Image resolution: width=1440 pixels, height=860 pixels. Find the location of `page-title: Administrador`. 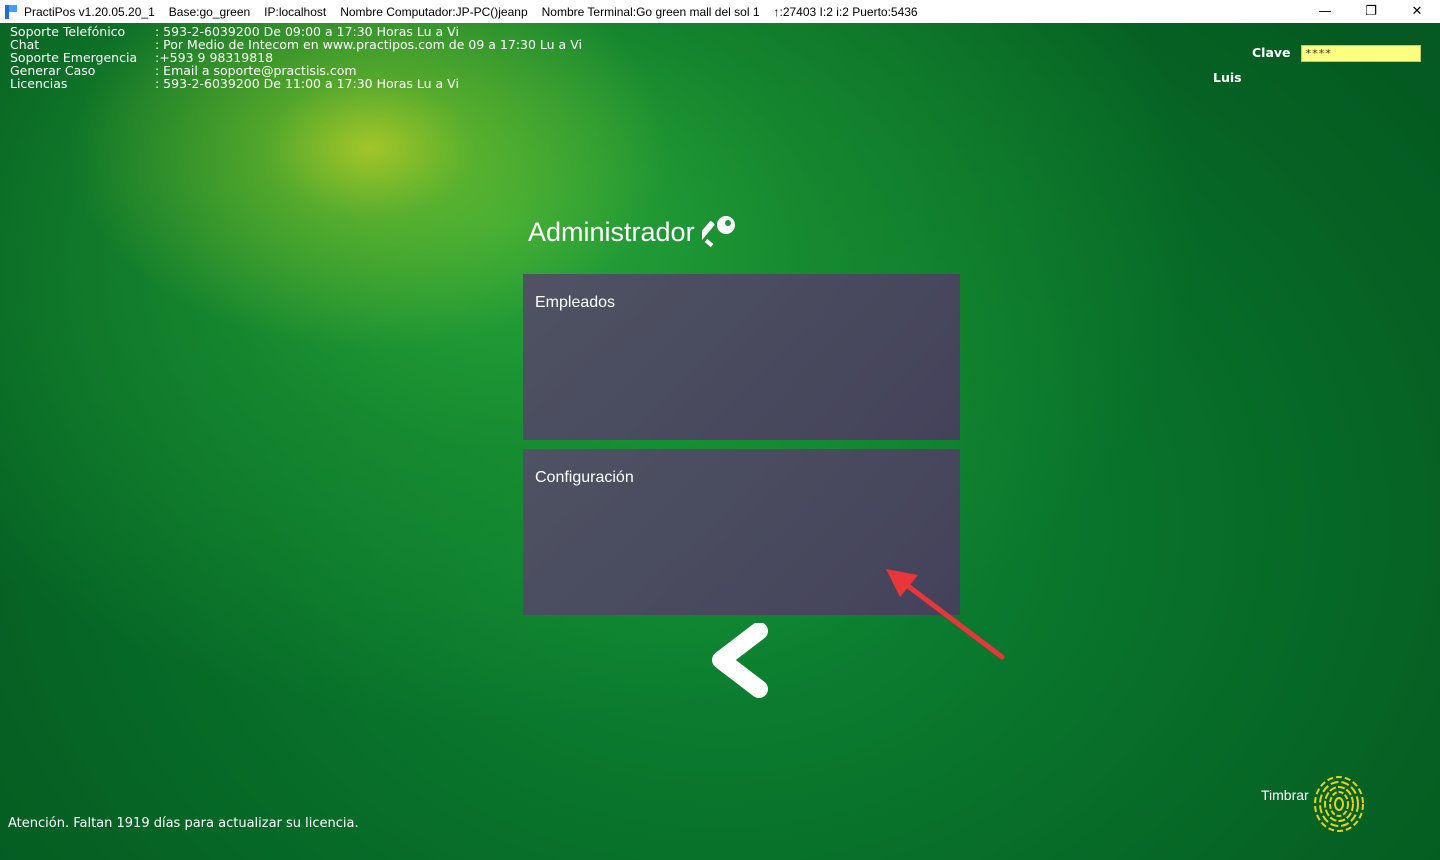

page-title: Administrador is located at coordinates (611, 232).